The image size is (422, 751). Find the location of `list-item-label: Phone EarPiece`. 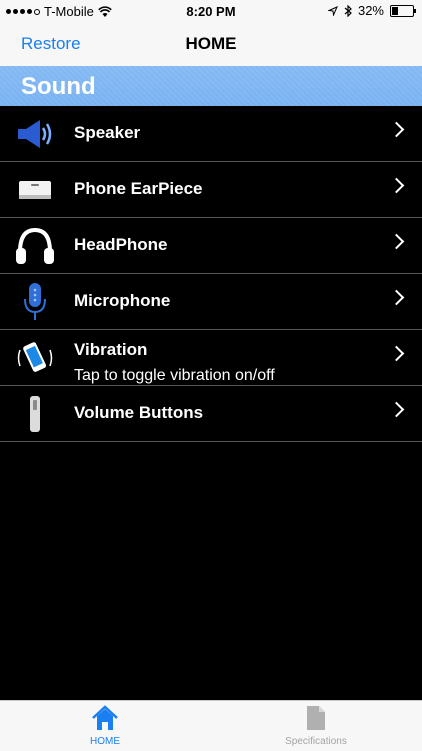

list-item-label: Phone EarPiece is located at coordinates (138, 188).